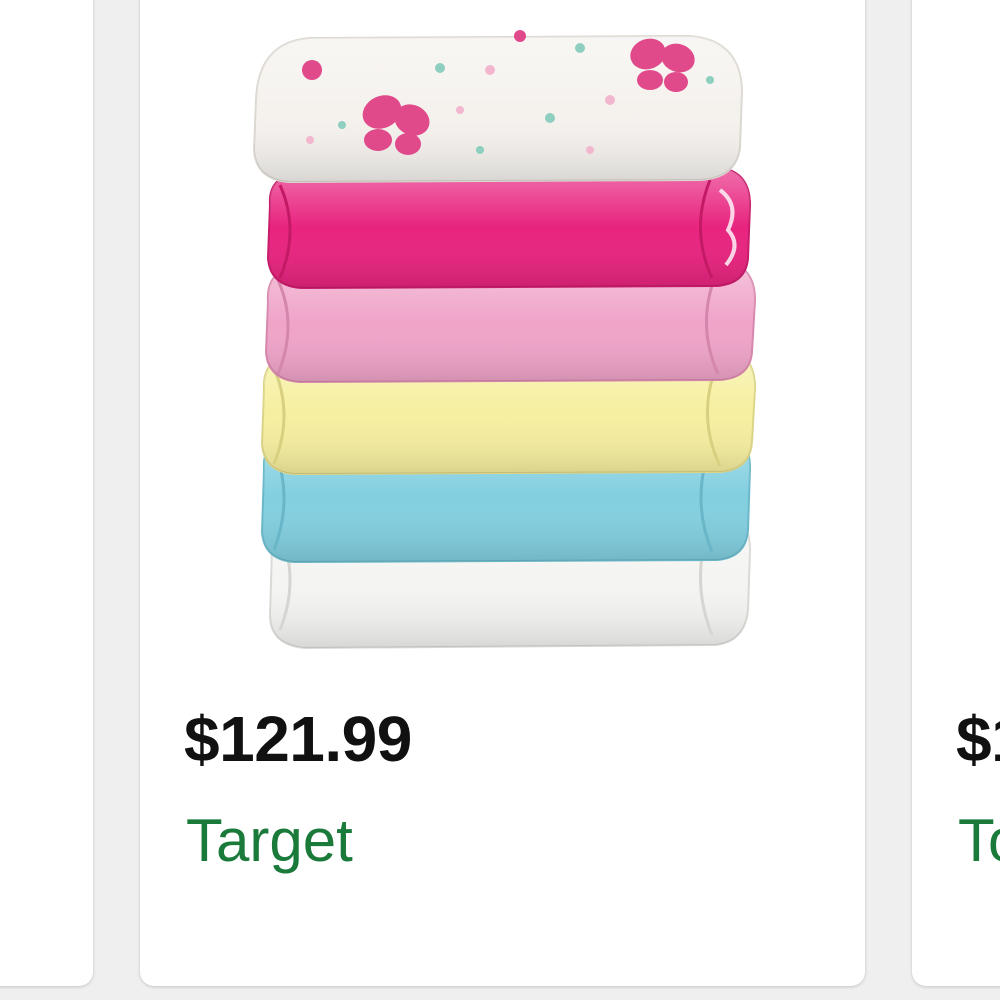 This screenshot has height=1000, width=1000. What do you see at coordinates (298, 739) in the screenshot?
I see `product-price: $121.99` at bounding box center [298, 739].